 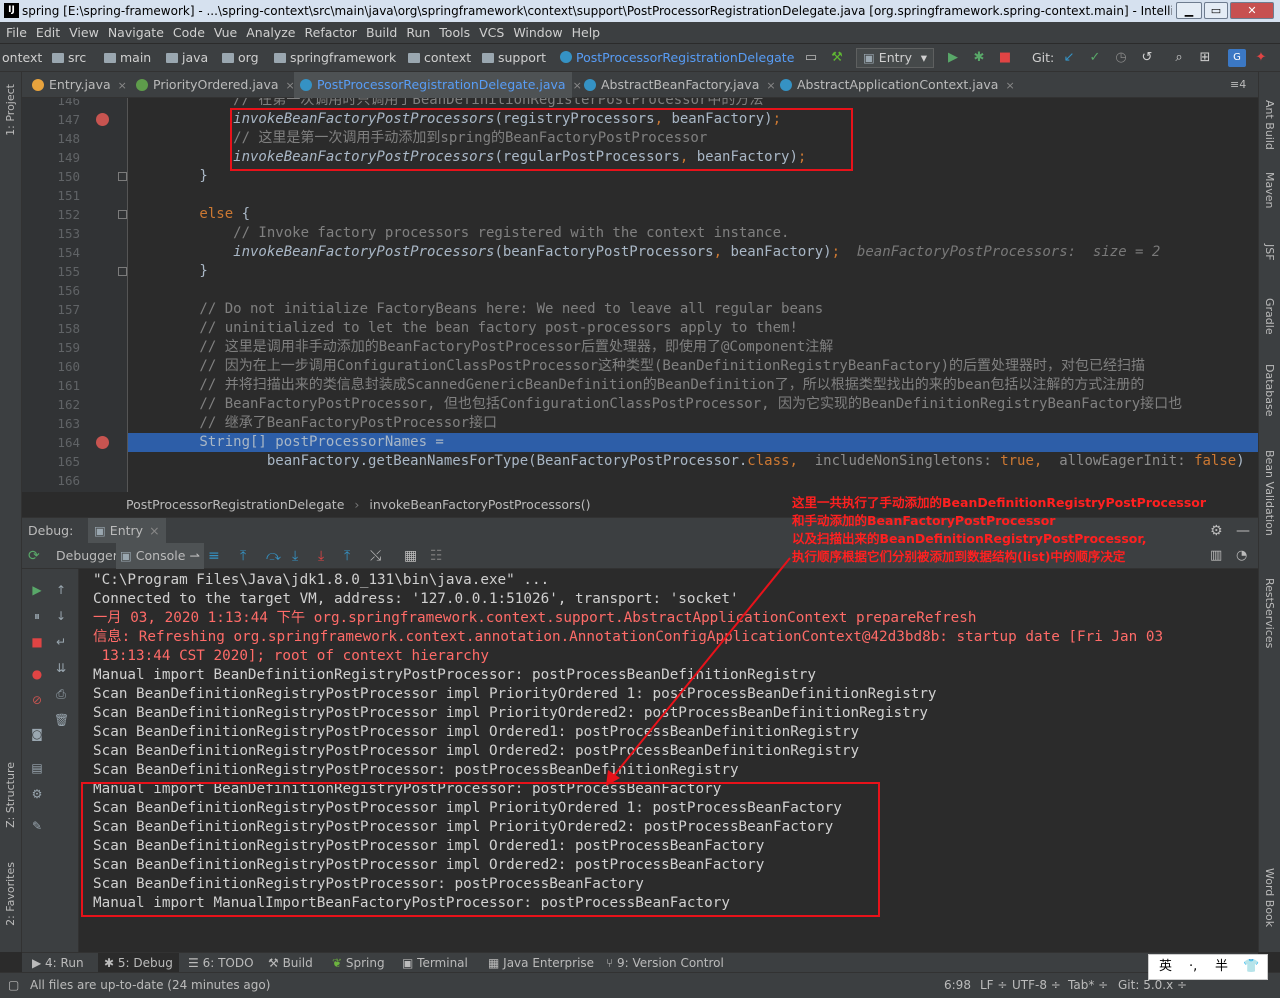 What do you see at coordinates (138, 963) in the screenshot?
I see `tool-debug: ✱ 5: Debug` at bounding box center [138, 963].